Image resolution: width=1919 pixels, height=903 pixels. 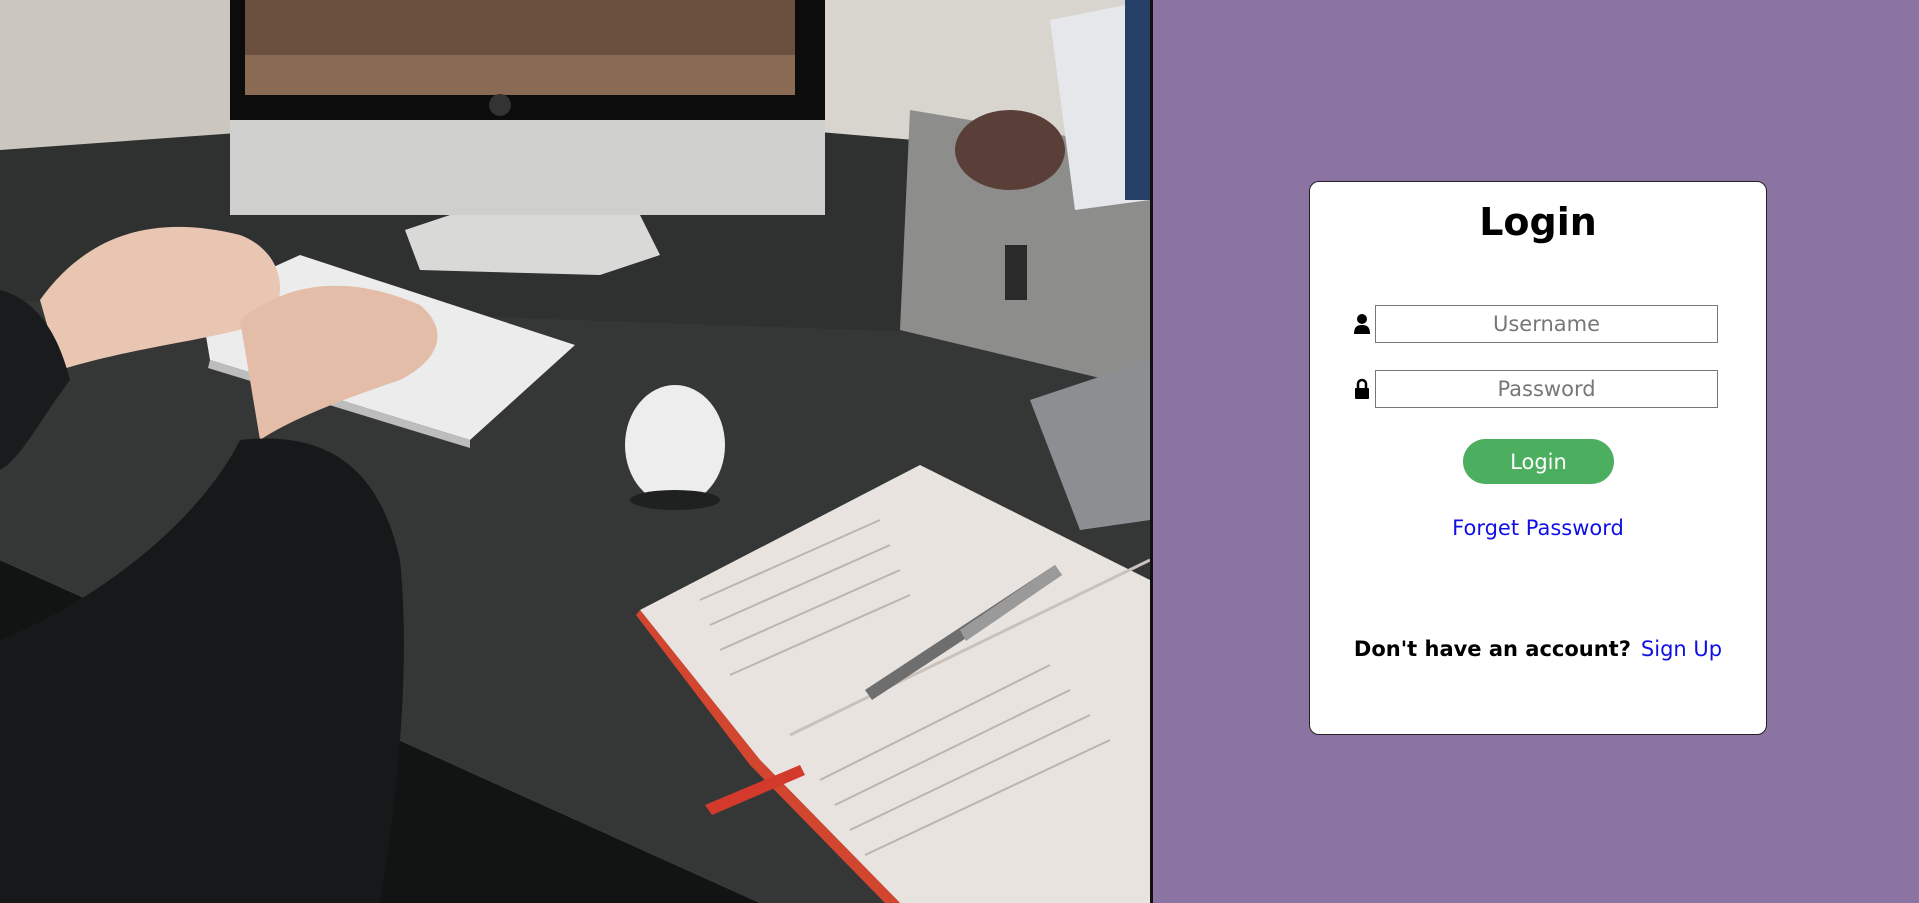 I want to click on username-input, so click(x=1546, y=324).